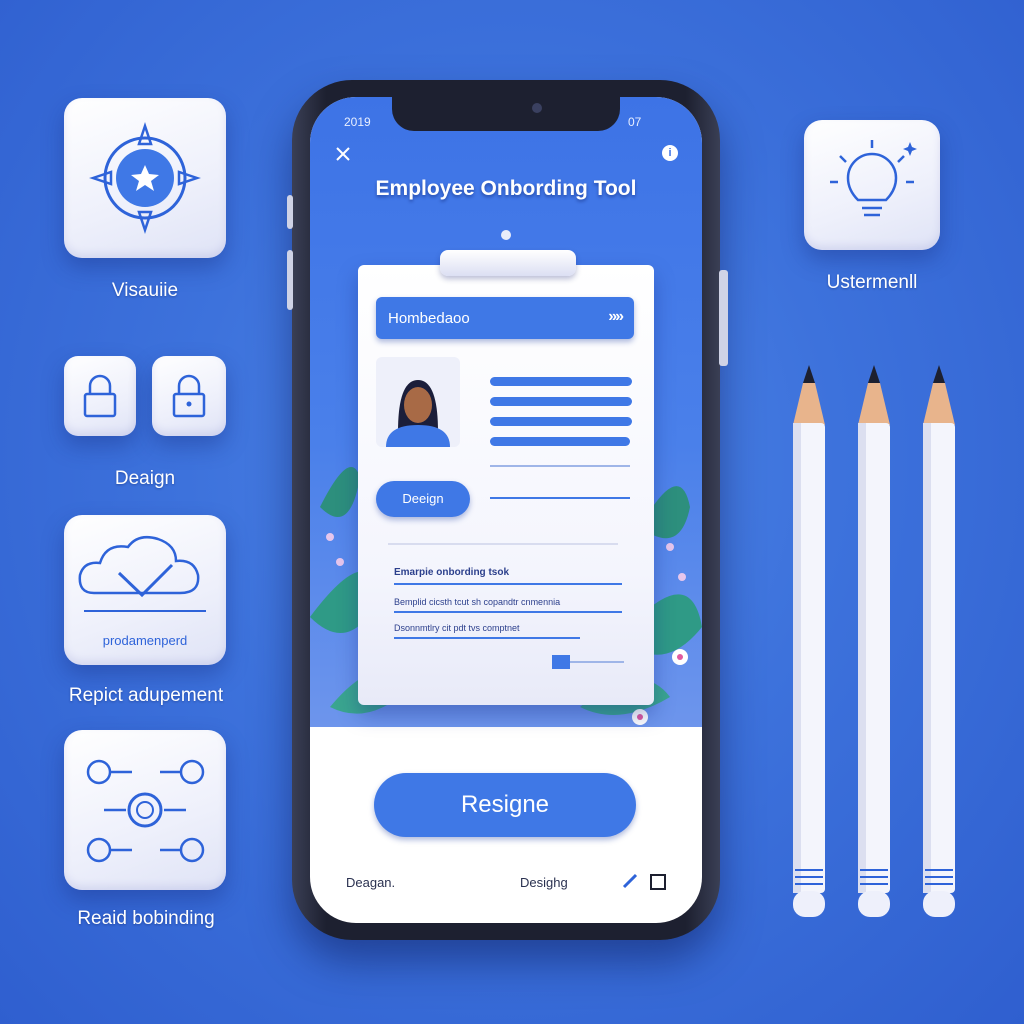 The width and height of the screenshot is (1024, 1024). I want to click on checklist-heading: Emarpie onbording tsok, so click(452, 572).